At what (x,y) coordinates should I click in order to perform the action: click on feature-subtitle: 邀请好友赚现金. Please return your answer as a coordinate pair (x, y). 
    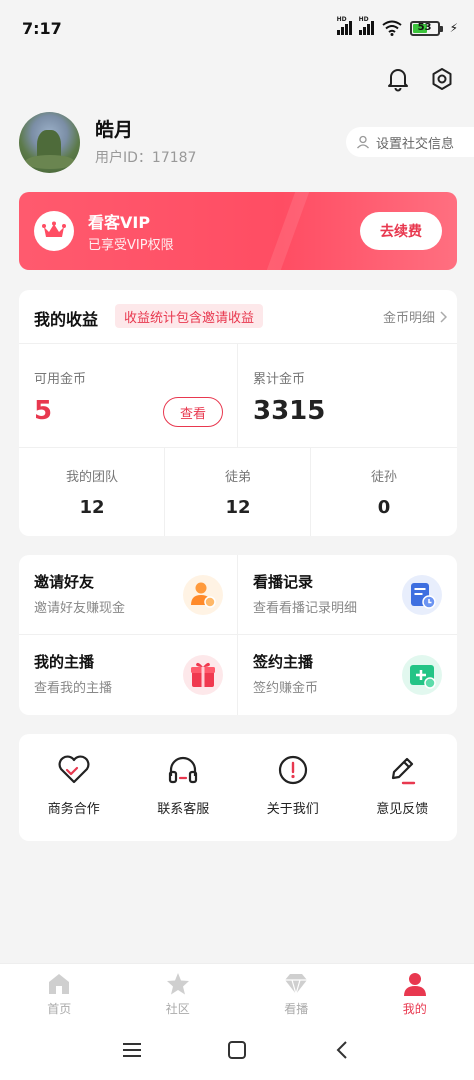
    Looking at the image, I should click on (80, 608).